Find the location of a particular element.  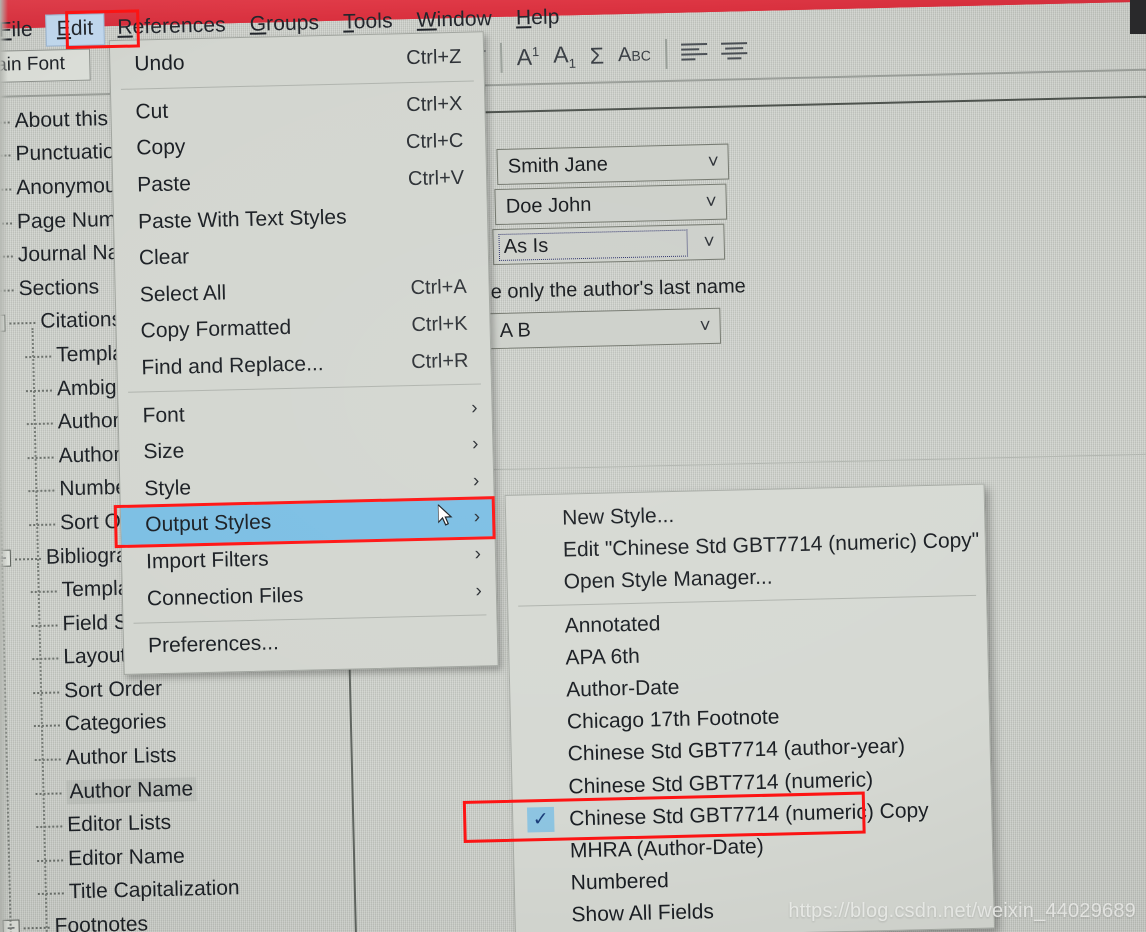

menu-item-shortcut: Ctrl+Z is located at coordinates (434, 57).